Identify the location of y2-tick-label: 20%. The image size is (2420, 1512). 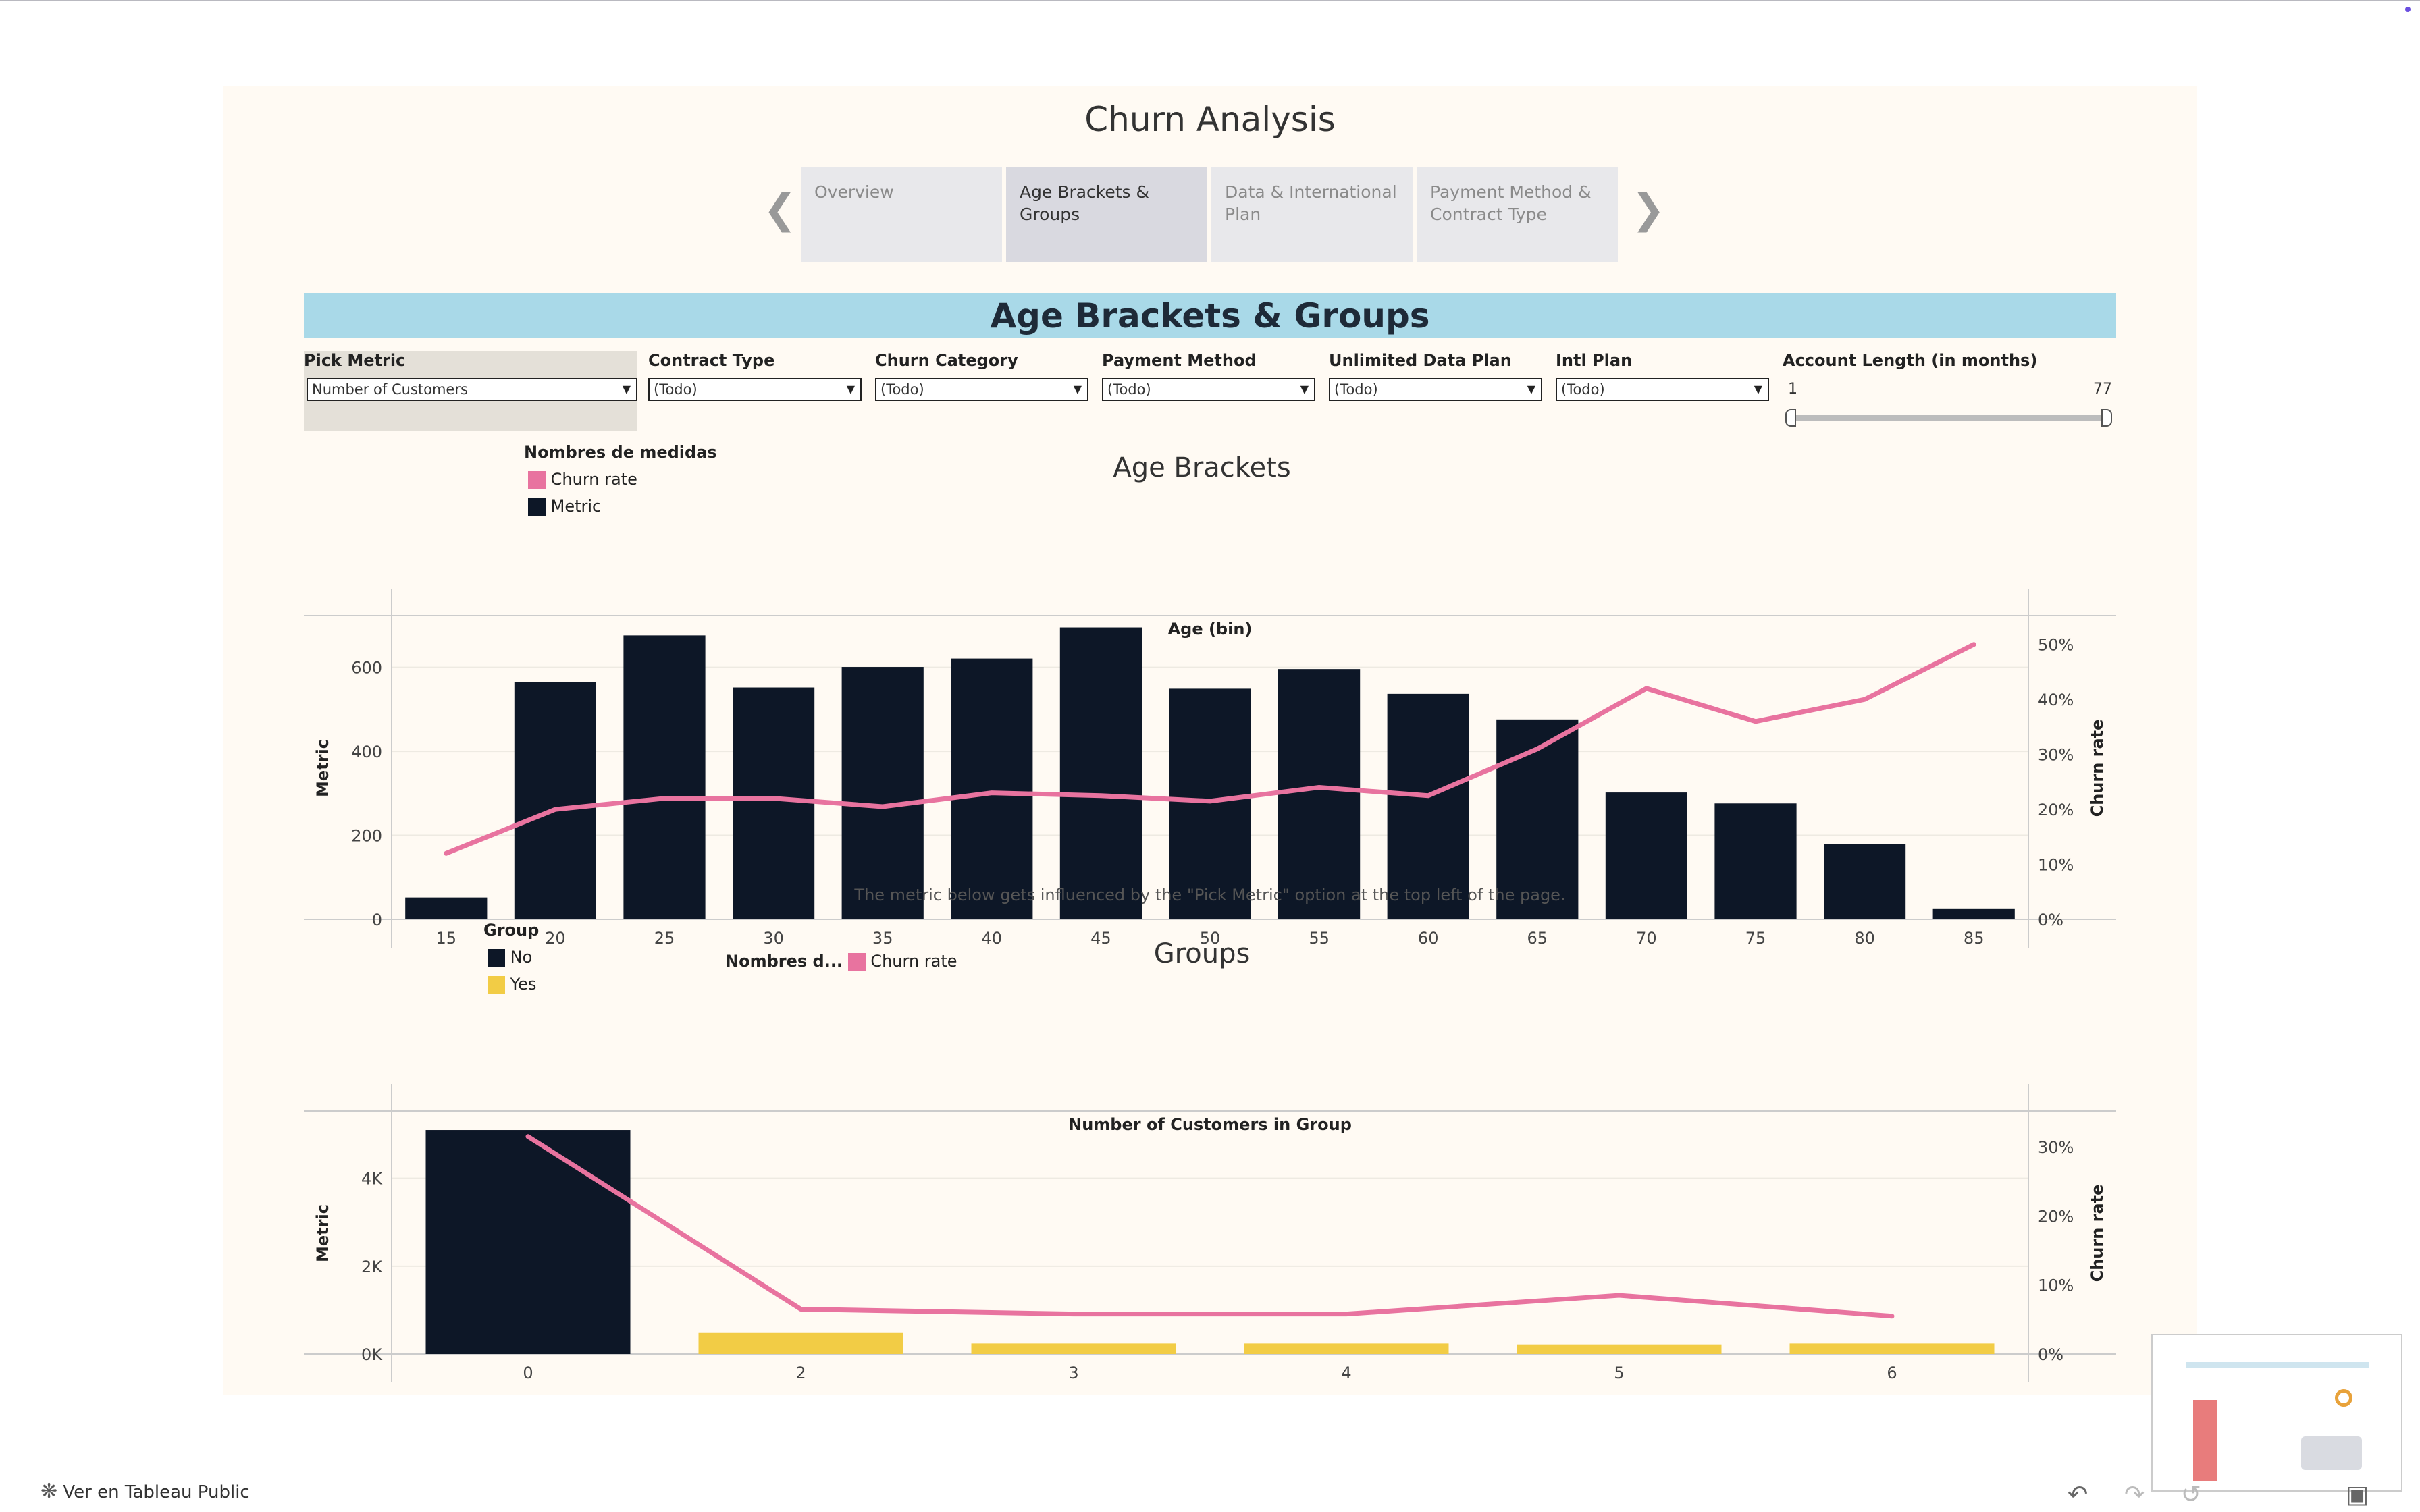
(2056, 810).